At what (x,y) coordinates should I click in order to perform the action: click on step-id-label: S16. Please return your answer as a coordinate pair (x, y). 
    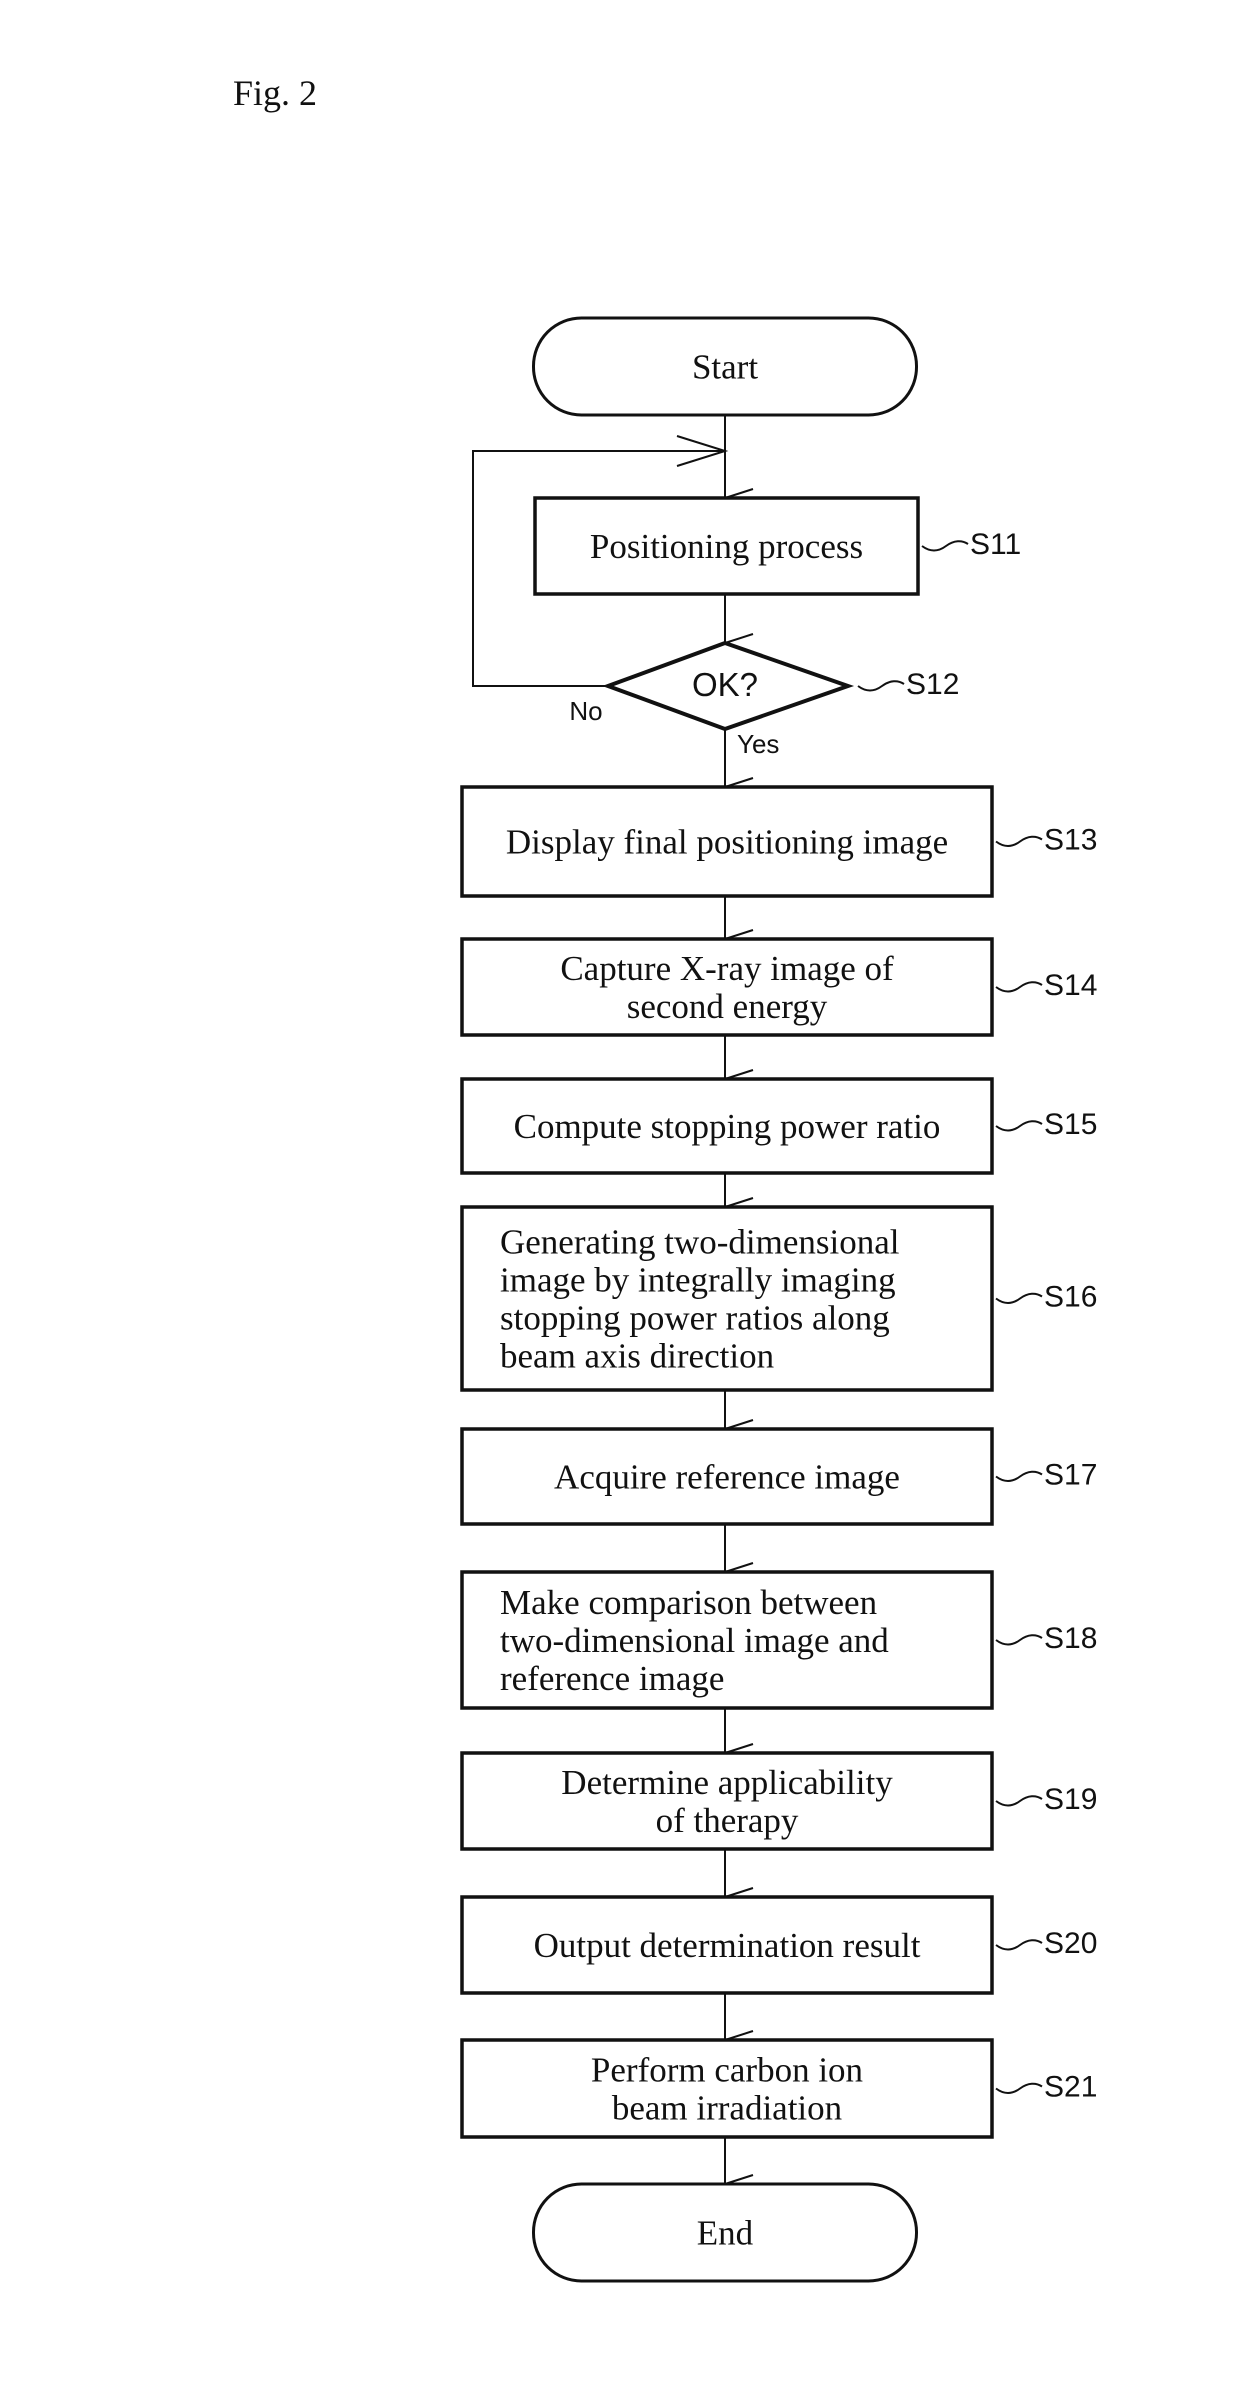
    Looking at the image, I should click on (1070, 1297).